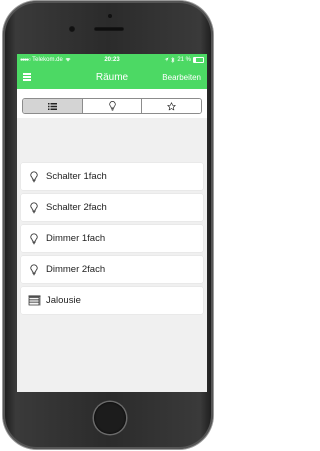  Describe the element at coordinates (112, 269) in the screenshot. I see `list-item: Dimmer 2fach` at that location.